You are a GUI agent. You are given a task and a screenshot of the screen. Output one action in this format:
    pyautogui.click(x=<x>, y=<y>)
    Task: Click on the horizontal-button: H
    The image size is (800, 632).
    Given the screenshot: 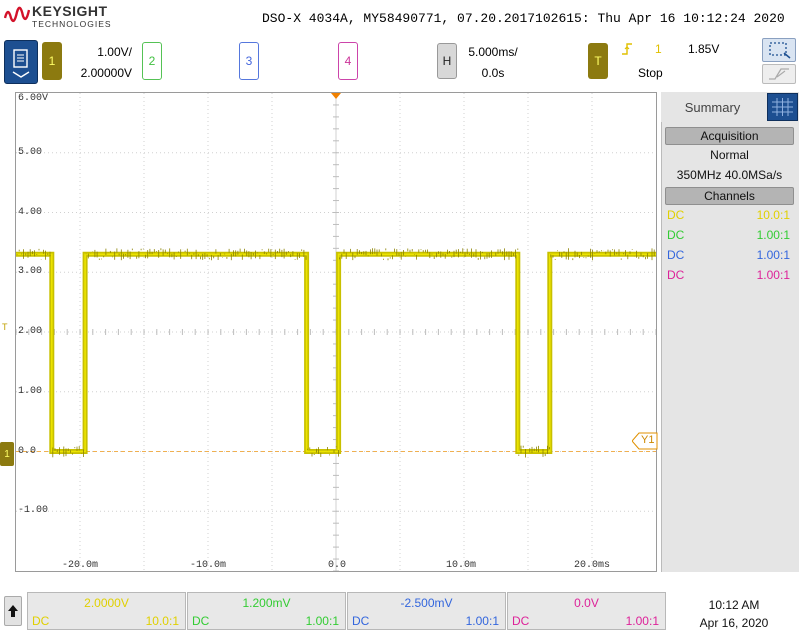 What is the action you would take?
    pyautogui.click(x=447, y=61)
    